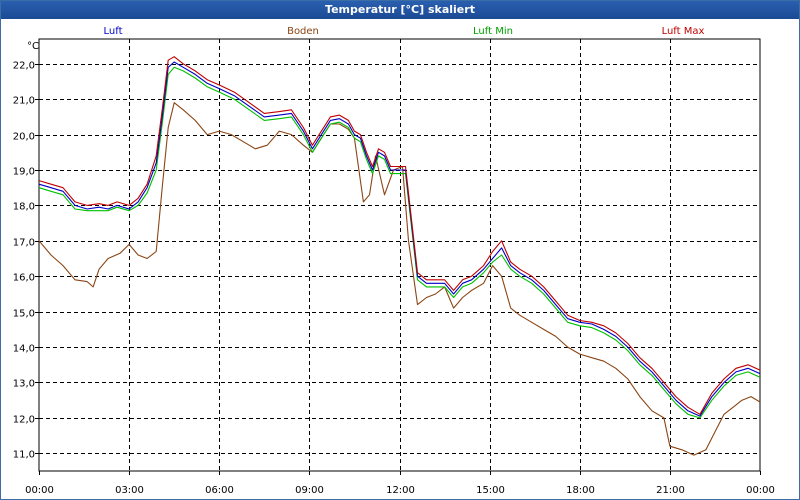 This screenshot has height=500, width=800. I want to click on y-tick-label: 19,0, so click(24, 172).